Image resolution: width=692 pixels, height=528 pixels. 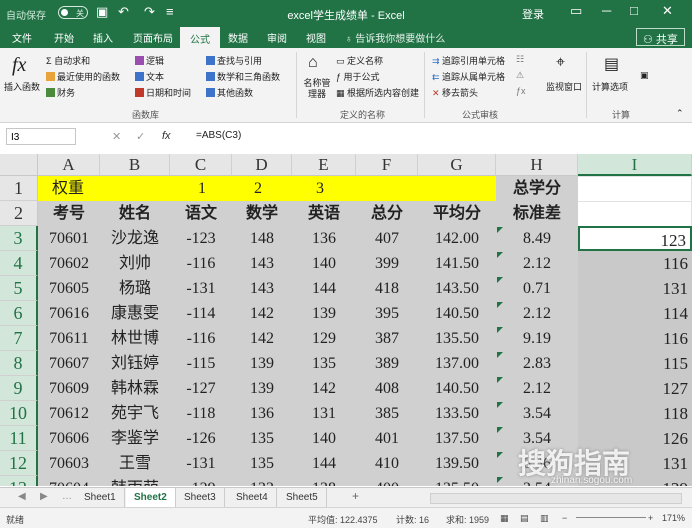 I want to click on share-button: ⚇ 共享, so click(x=660, y=37).